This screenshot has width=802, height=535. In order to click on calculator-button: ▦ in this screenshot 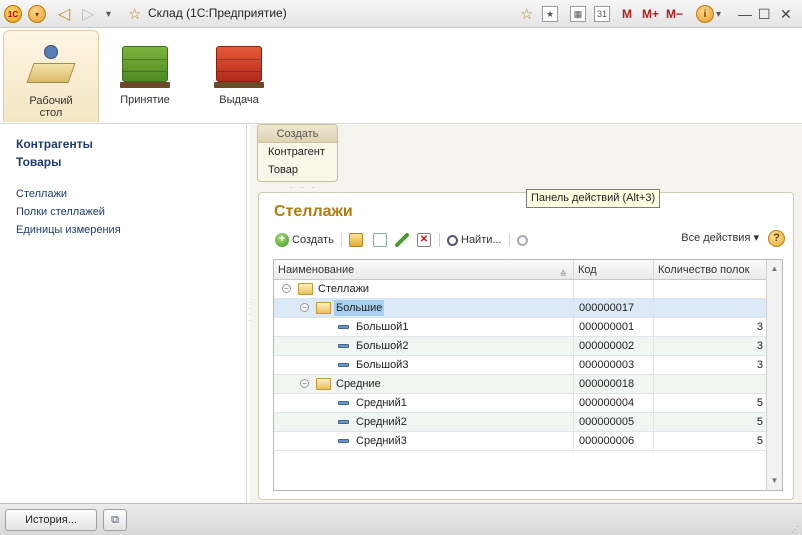, I will do `click(578, 14)`.